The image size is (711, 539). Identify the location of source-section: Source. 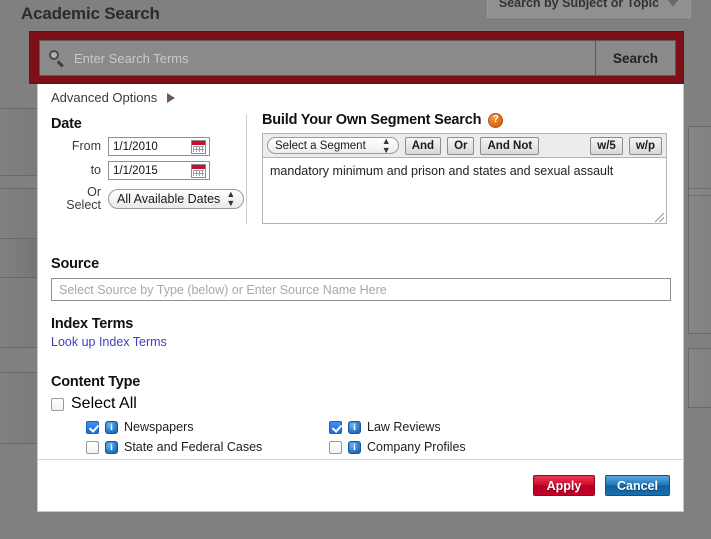
(361, 278).